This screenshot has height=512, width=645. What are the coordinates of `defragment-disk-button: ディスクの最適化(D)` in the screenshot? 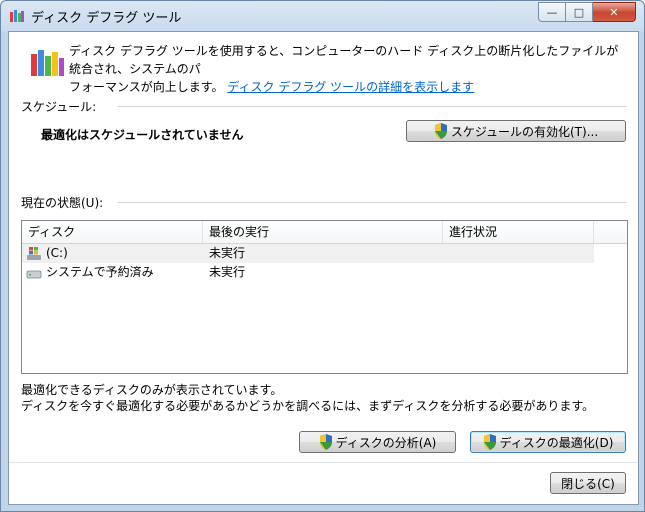 It's located at (548, 442).